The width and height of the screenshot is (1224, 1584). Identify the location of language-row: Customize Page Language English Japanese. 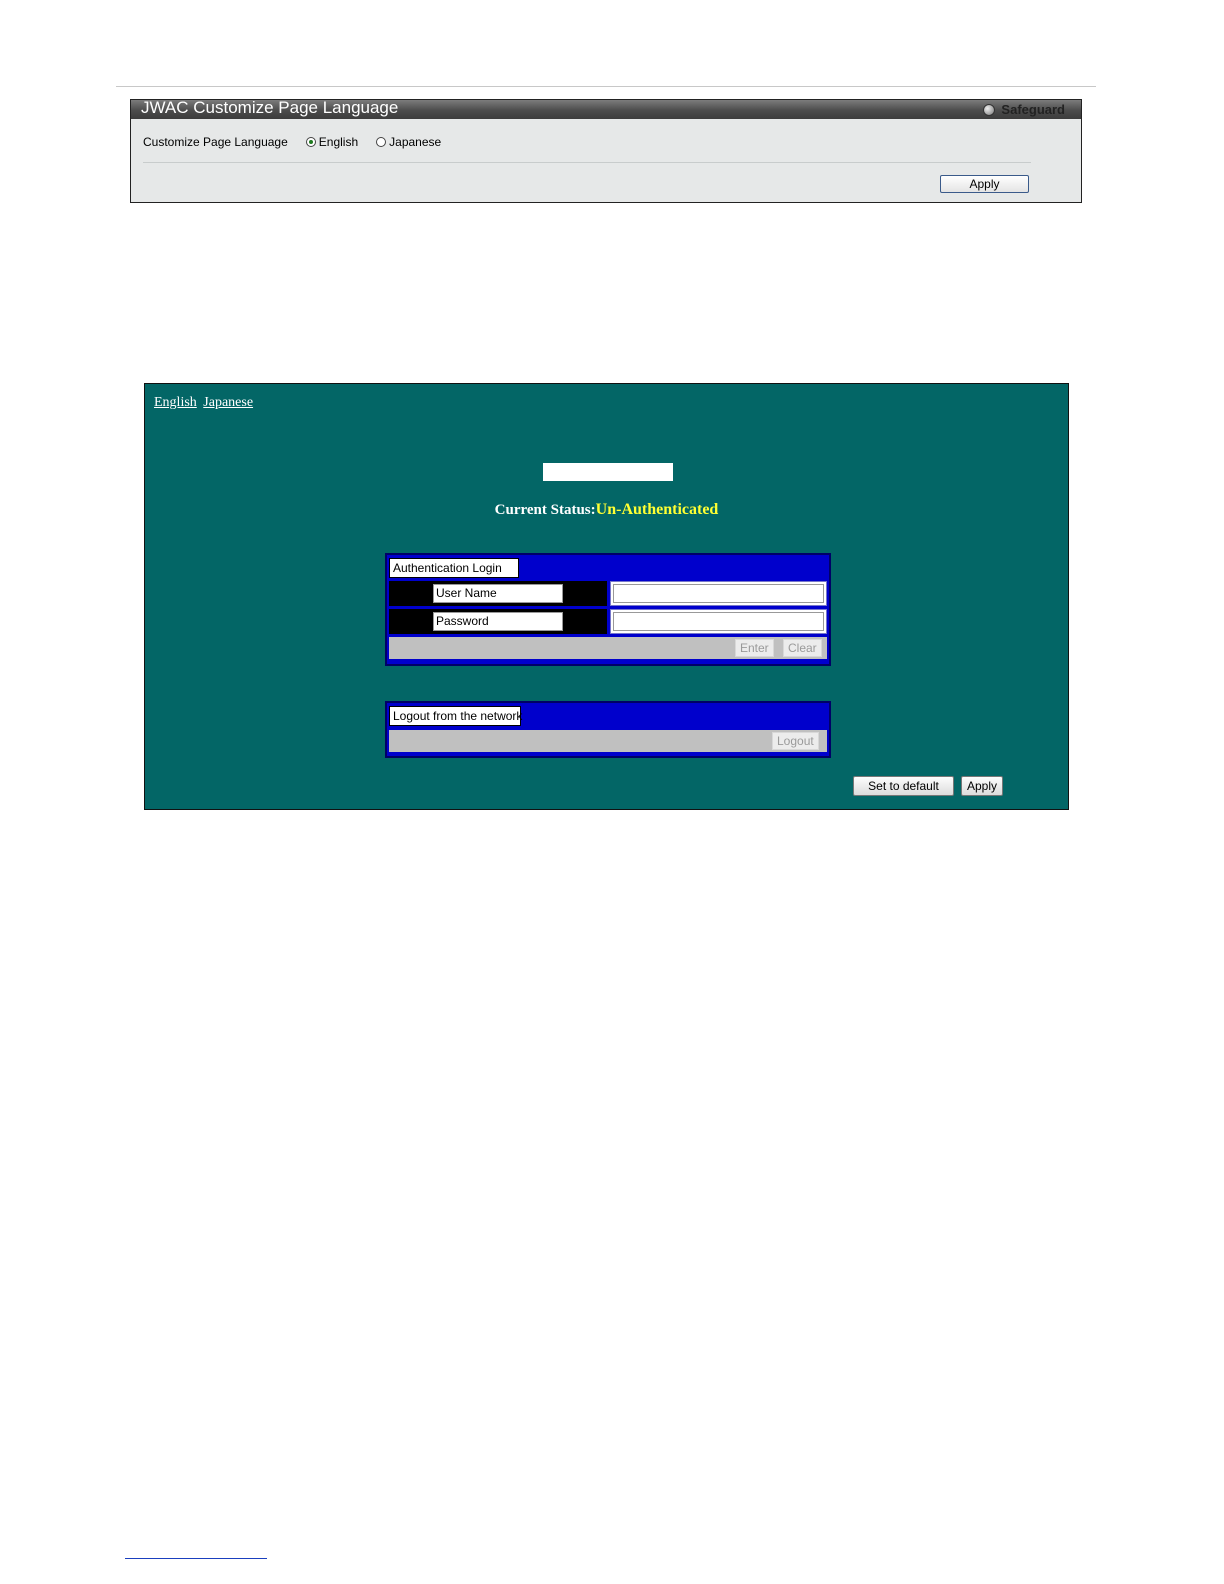
(301, 142).